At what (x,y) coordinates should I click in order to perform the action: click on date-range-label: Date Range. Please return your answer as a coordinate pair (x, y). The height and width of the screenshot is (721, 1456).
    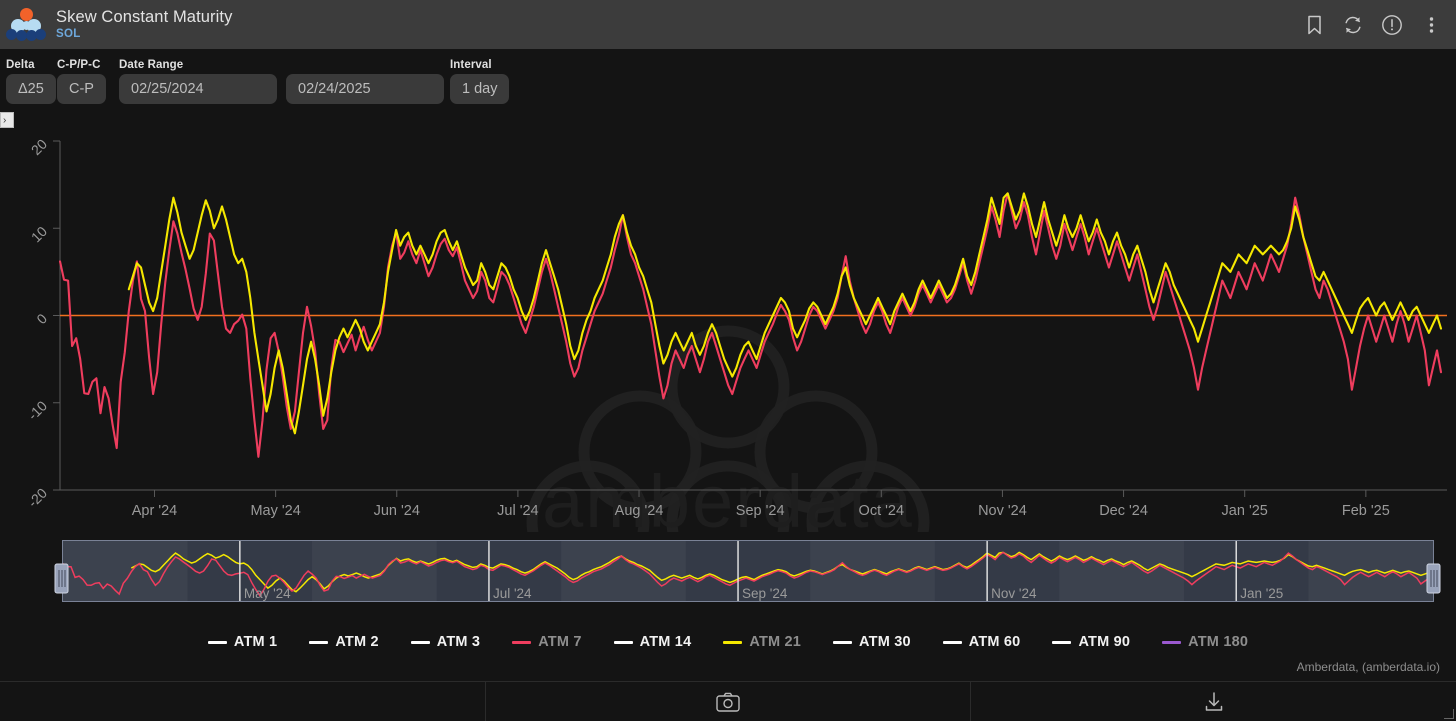
    Looking at the image, I should click on (151, 65).